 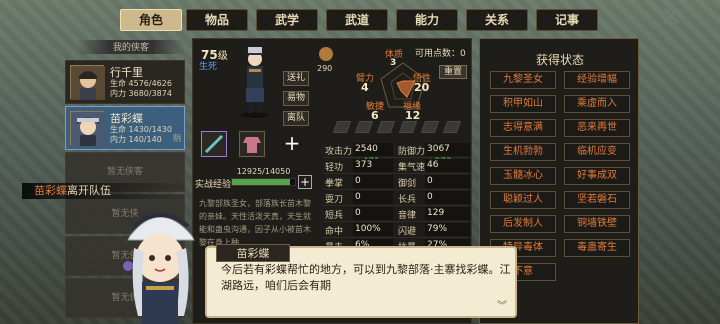 I want to click on tab-martial-way: 武道, so click(x=357, y=20).